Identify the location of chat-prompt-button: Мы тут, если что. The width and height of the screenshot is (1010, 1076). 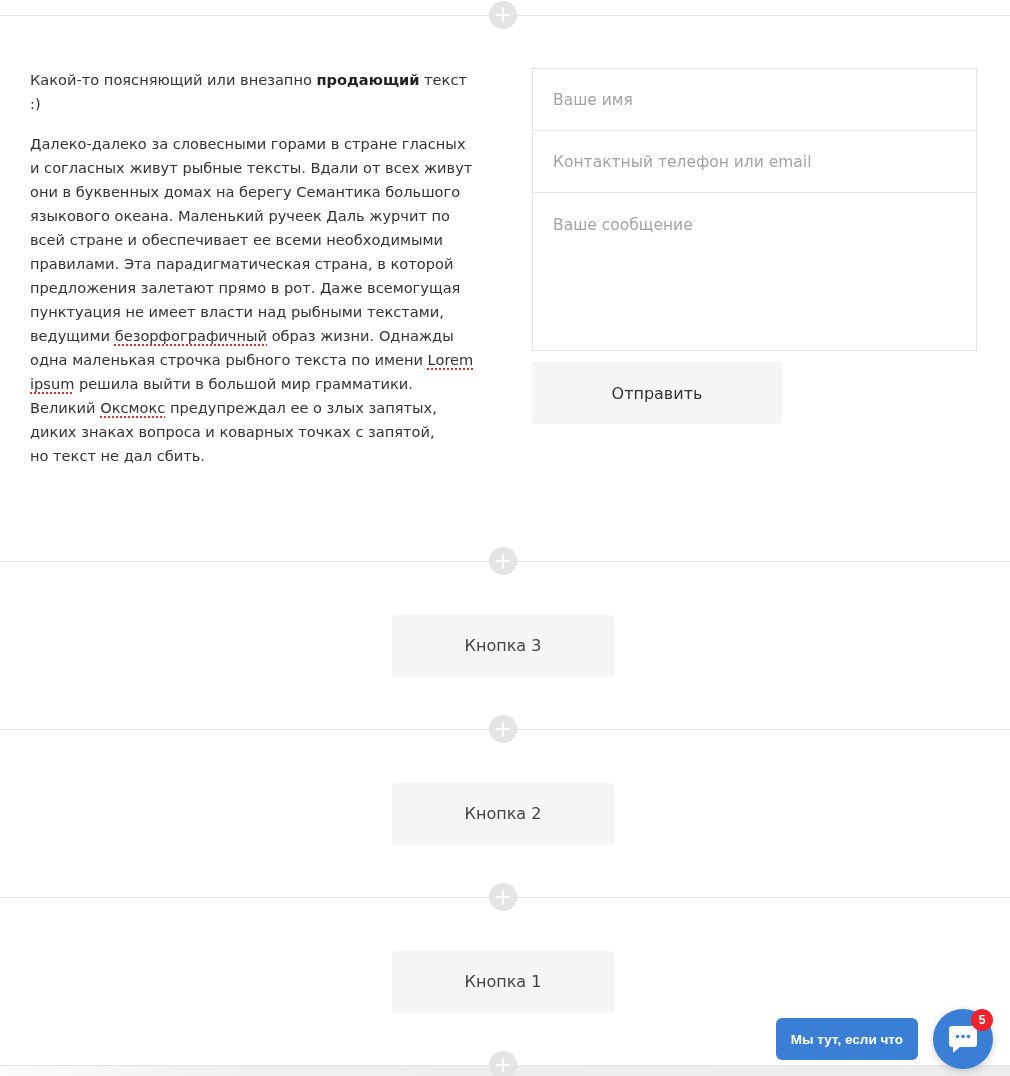
(846, 1039).